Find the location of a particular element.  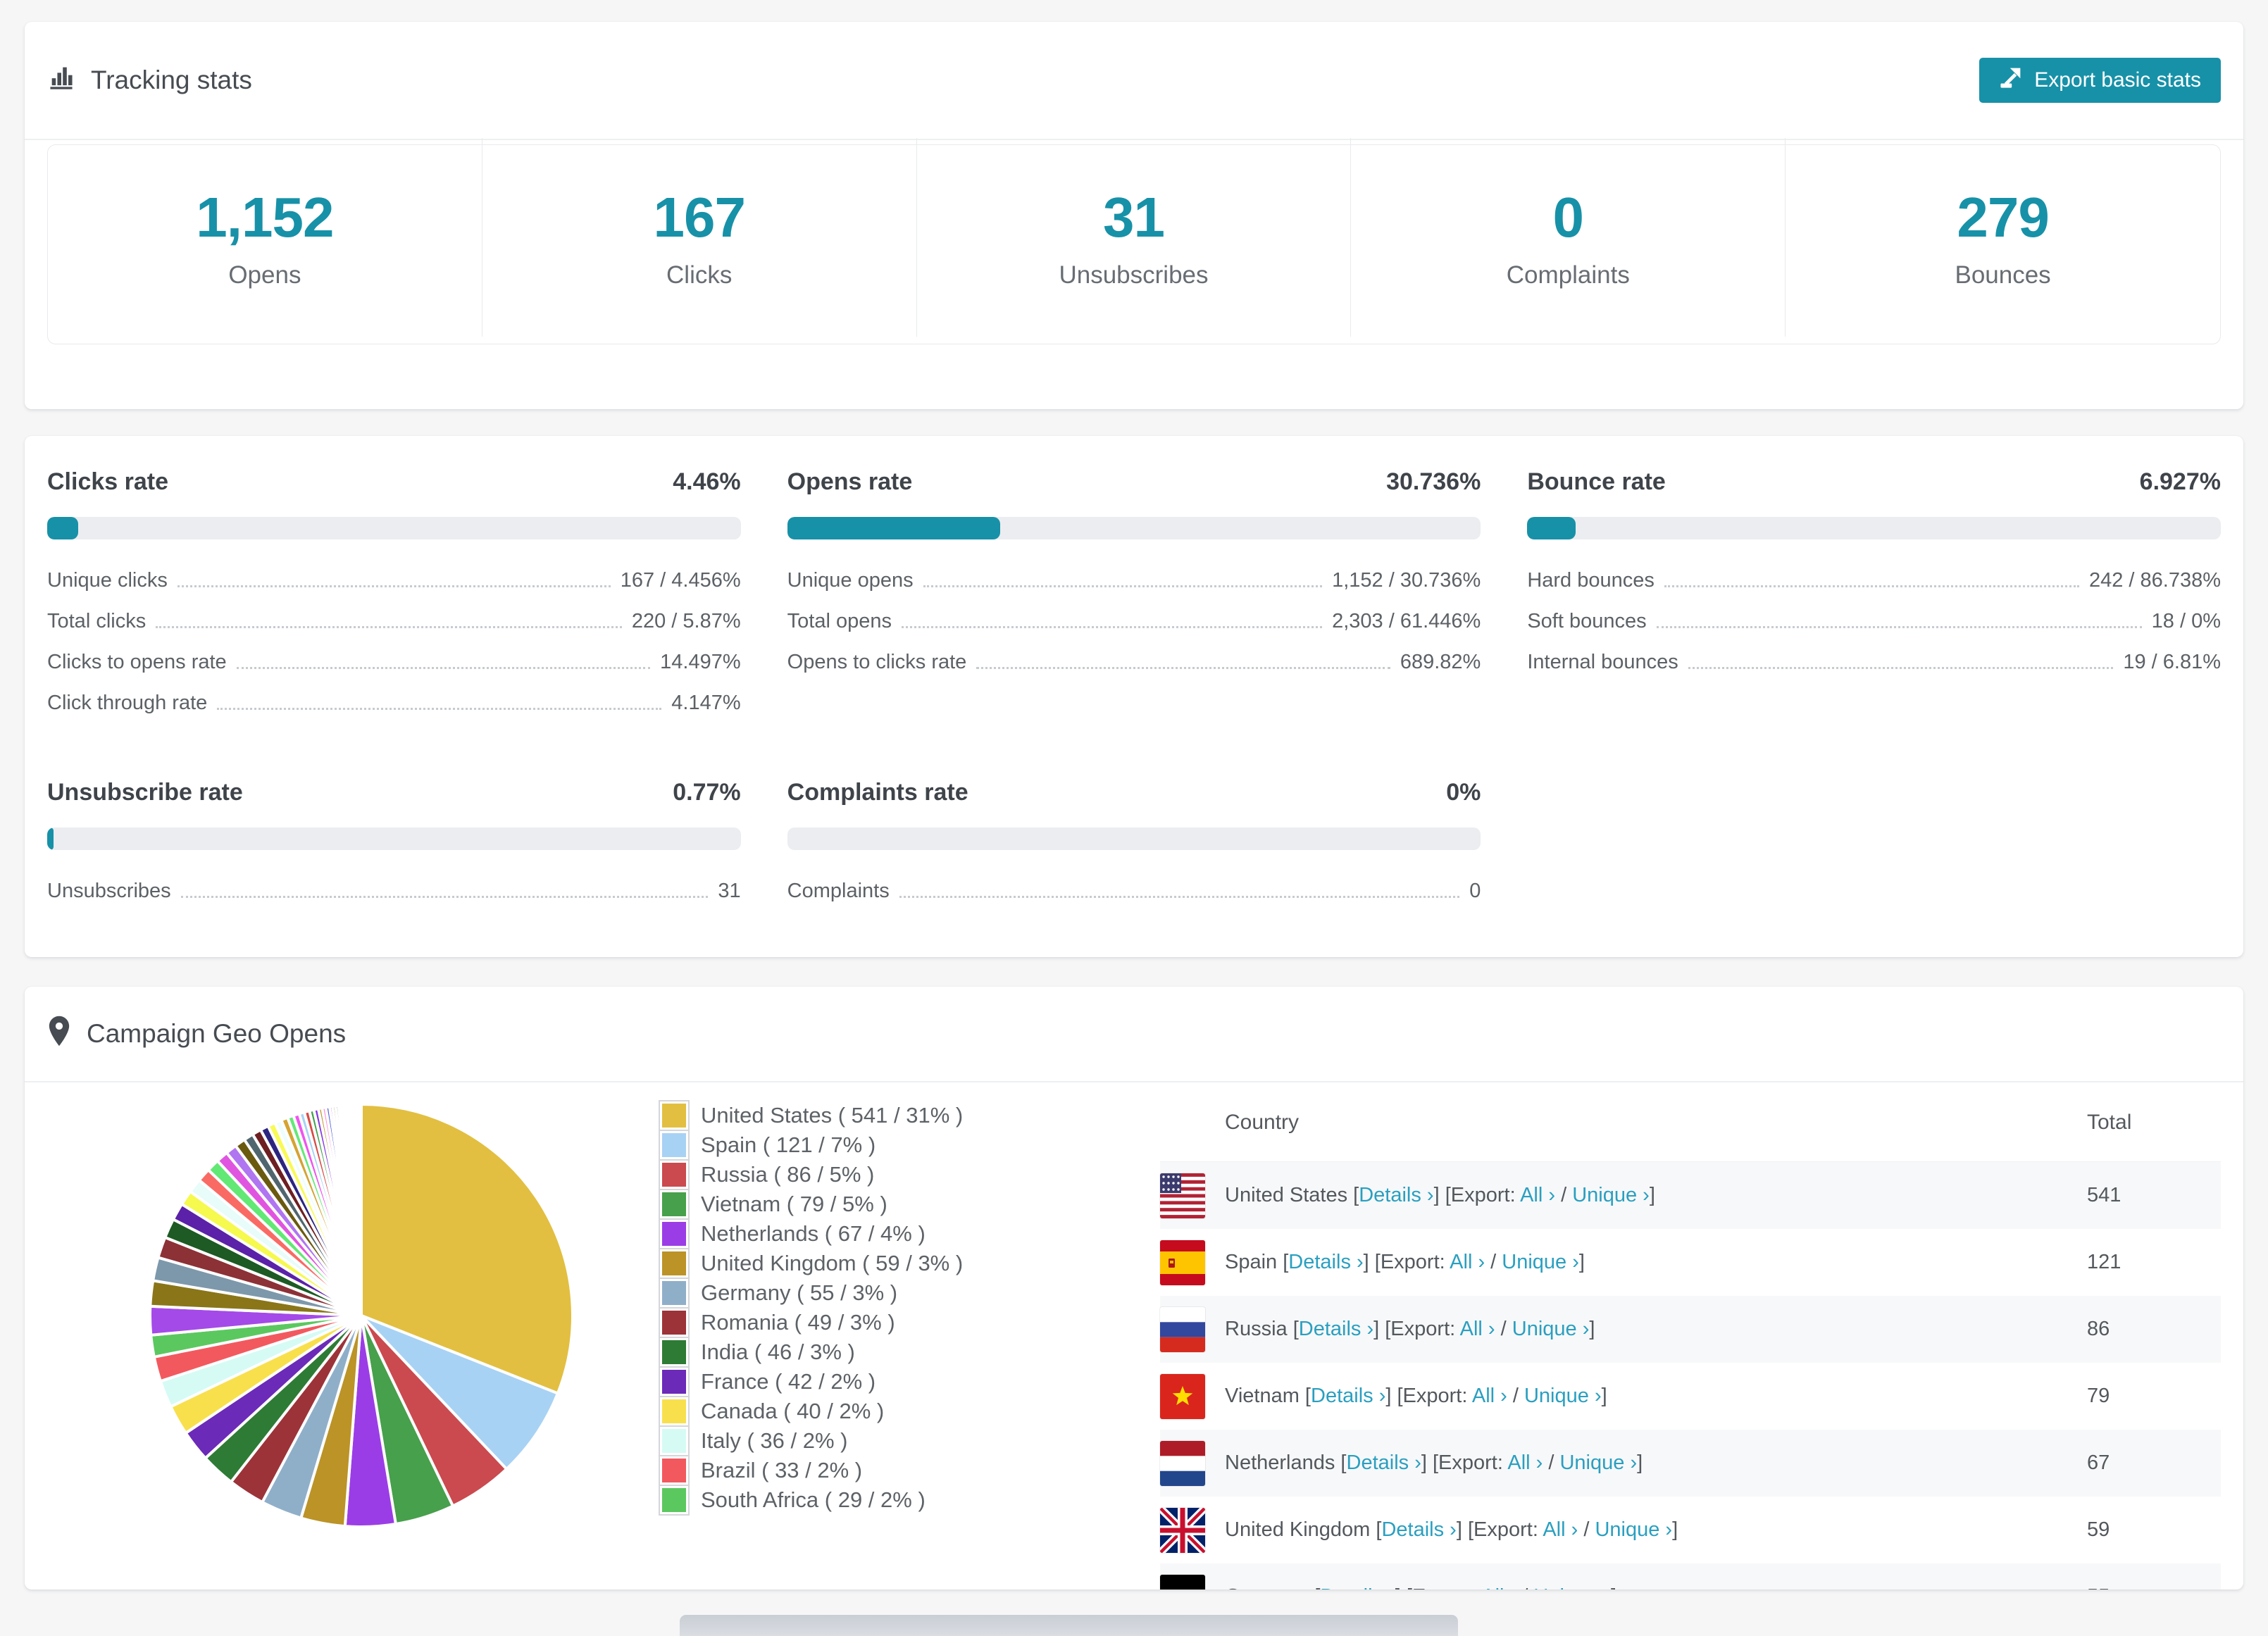

rate-row-label: Total clicks is located at coordinates (97, 621).